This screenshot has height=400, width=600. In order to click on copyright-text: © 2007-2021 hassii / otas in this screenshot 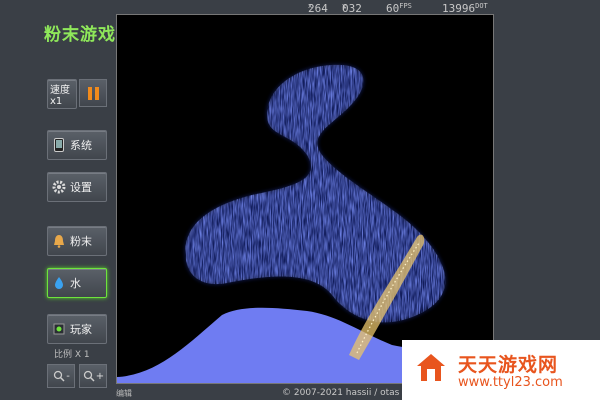, I will do `click(341, 393)`.